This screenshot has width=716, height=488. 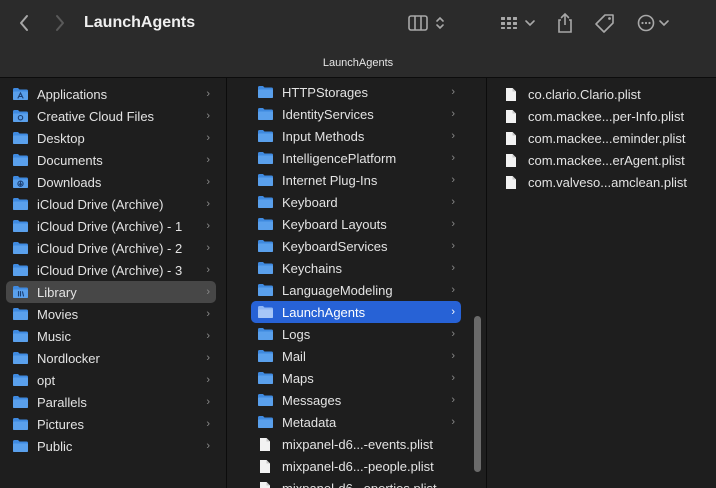 I want to click on folder-cloud-icon, so click(x=20, y=116).